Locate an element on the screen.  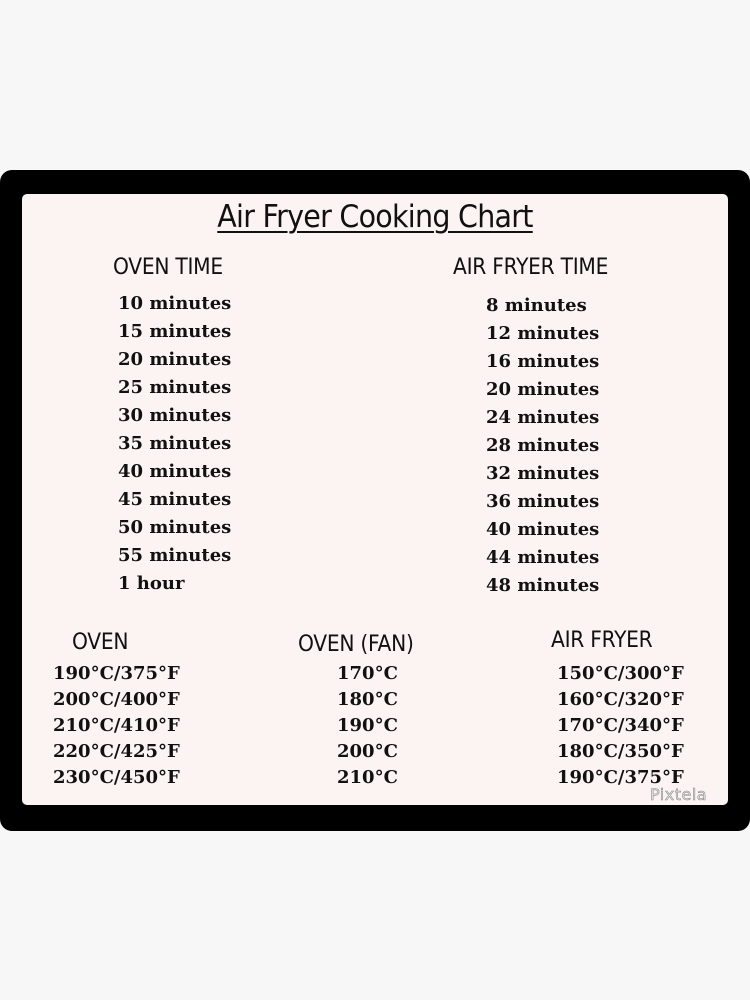
oven-temp-item: 220°C/425°F is located at coordinates (116, 751).